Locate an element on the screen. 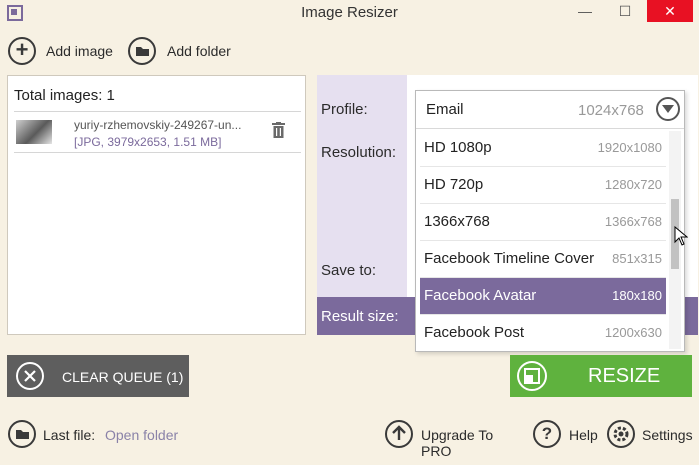 Image resolution: width=699 pixels, height=465 pixels. profile-option: HD 1080p 1920x1080 is located at coordinates (543, 148).